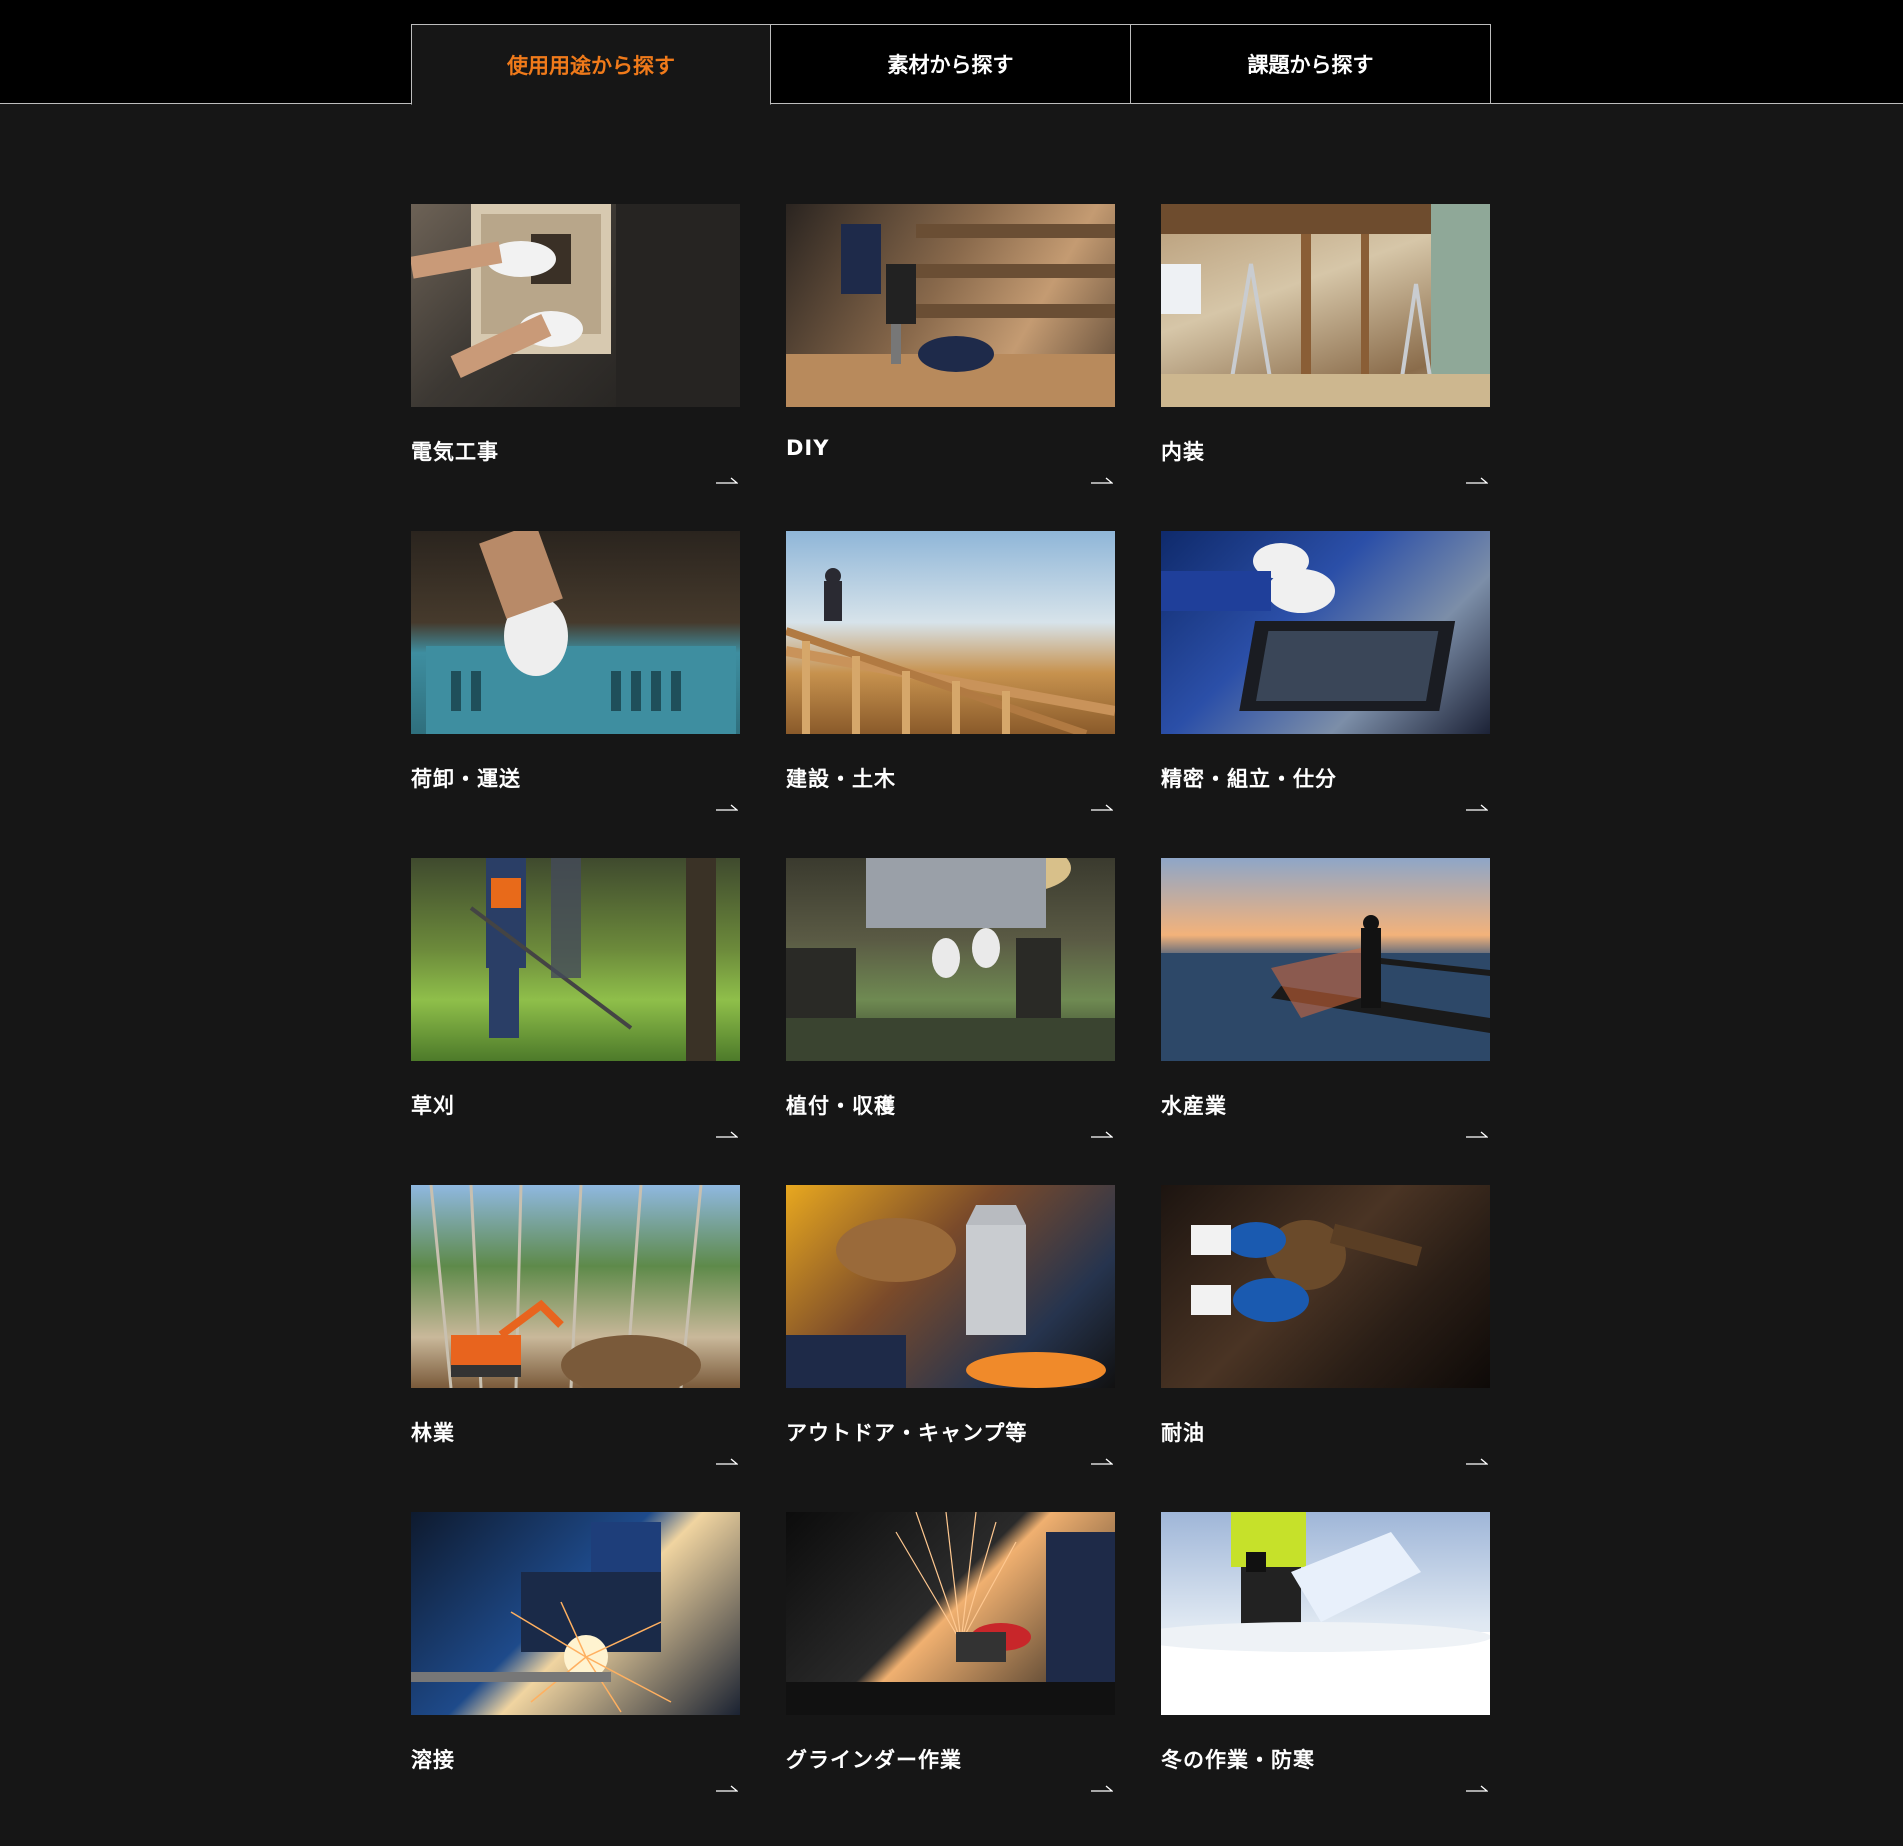  Describe the element at coordinates (841, 779) in the screenshot. I see `category-title: 建設・土木` at that location.